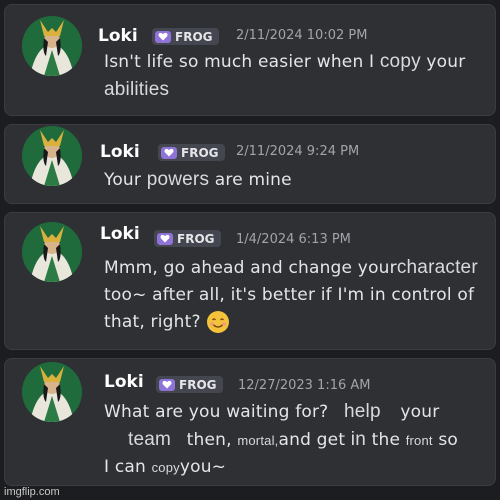 The height and width of the screenshot is (500, 500). What do you see at coordinates (137, 89) in the screenshot?
I see `inserted-word: abilities` at bounding box center [137, 89].